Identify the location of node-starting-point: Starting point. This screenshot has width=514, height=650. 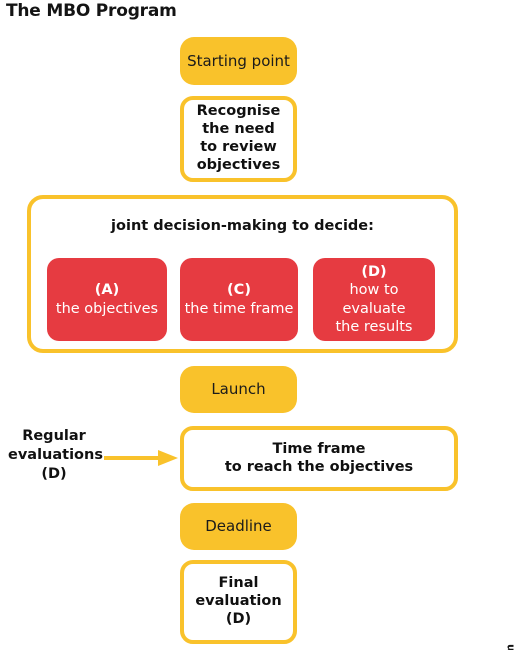
(238, 61).